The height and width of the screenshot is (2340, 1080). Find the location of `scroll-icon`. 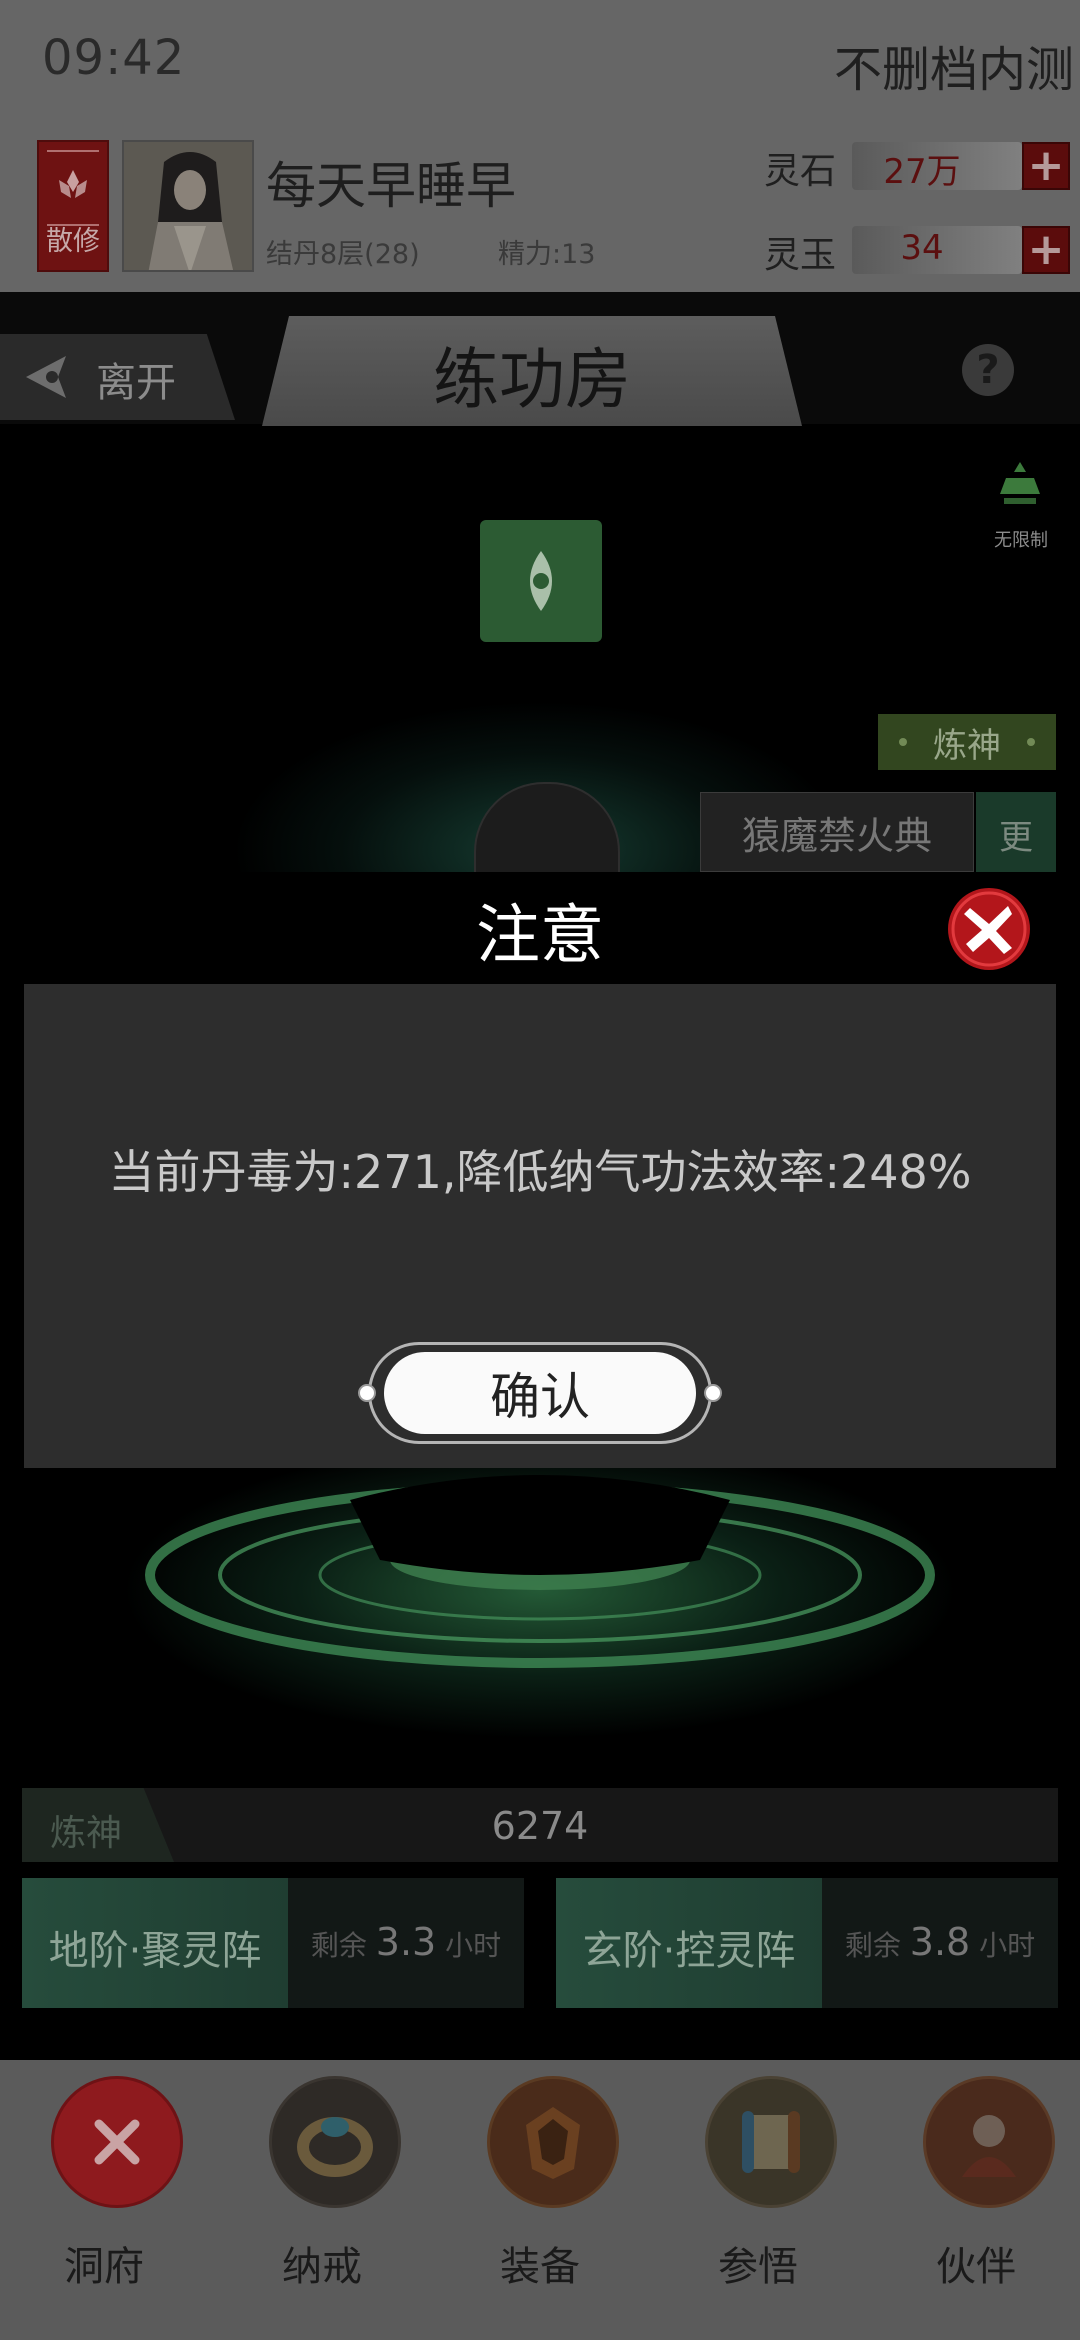

scroll-icon is located at coordinates (771, 2142).